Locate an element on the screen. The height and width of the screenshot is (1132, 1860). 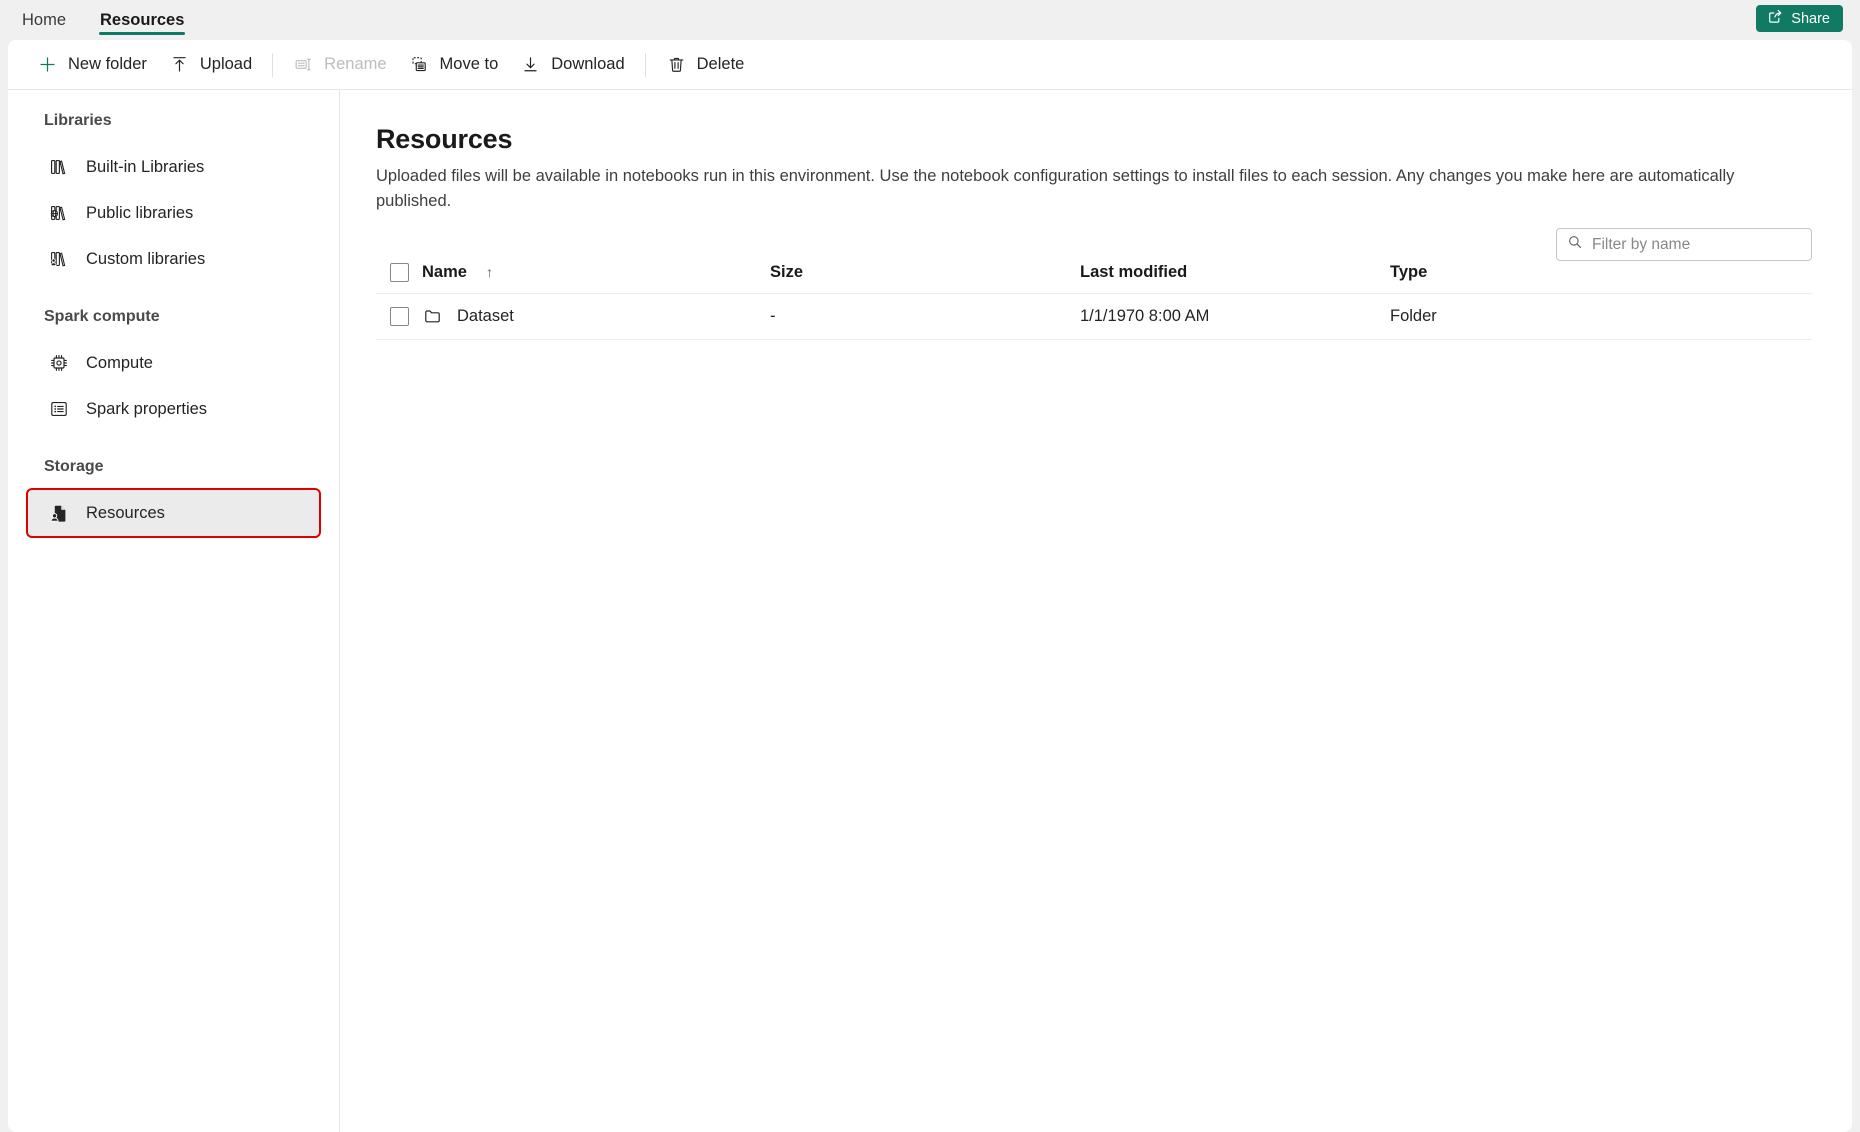
move-to-label: Move to is located at coordinates (469, 64).